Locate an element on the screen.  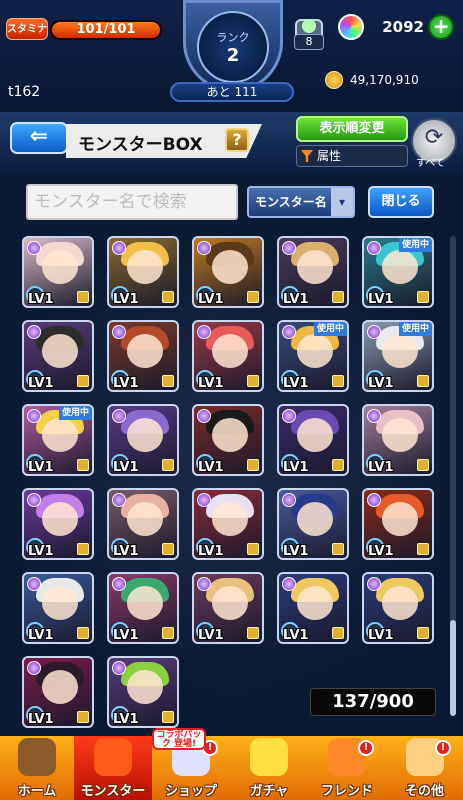
search-type-select: モンスター名 ▾ is located at coordinates (301, 202).